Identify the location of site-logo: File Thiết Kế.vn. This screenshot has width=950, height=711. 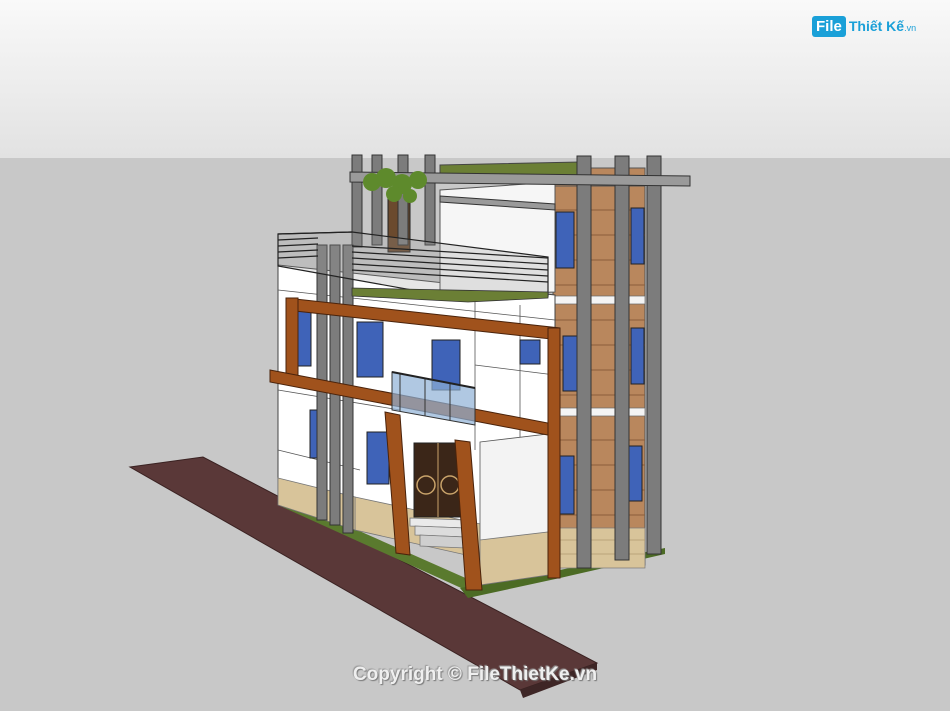
(864, 26).